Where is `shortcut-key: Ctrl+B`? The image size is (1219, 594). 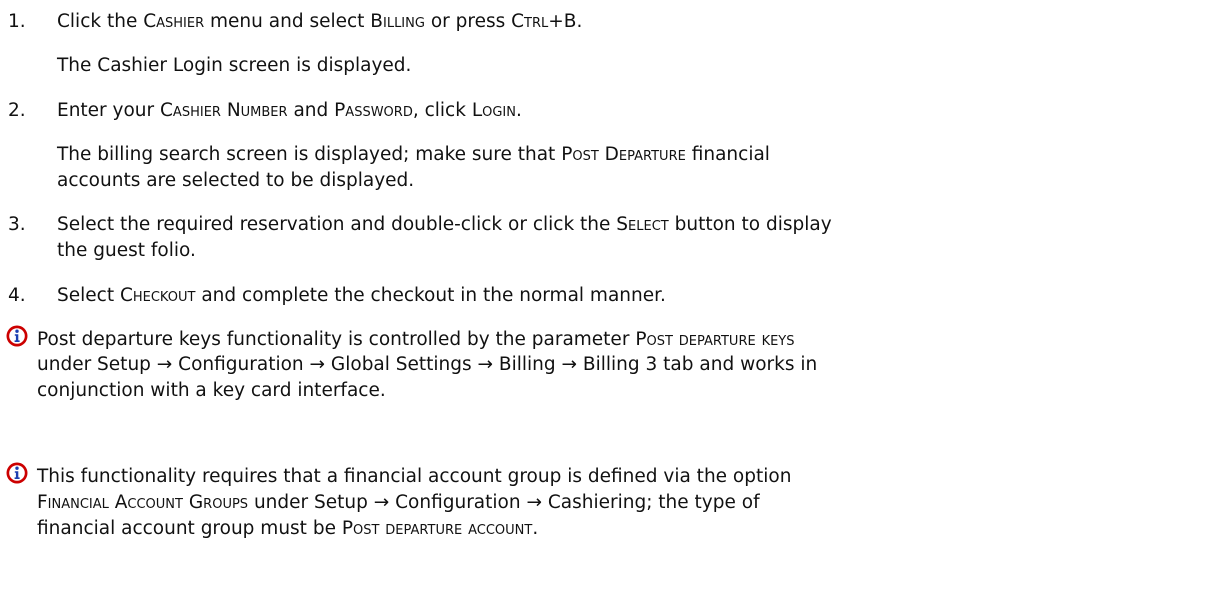 shortcut-key: Ctrl+B is located at coordinates (544, 21).